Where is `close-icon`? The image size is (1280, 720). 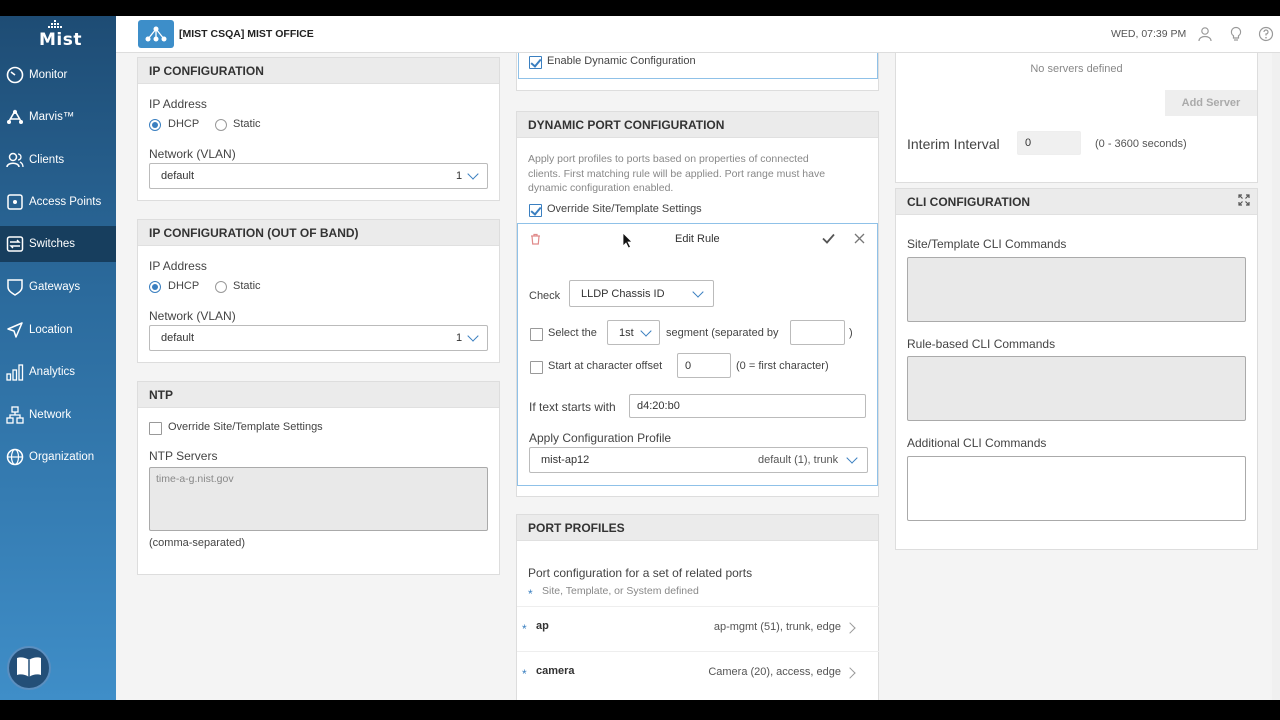
close-icon is located at coordinates (859, 240).